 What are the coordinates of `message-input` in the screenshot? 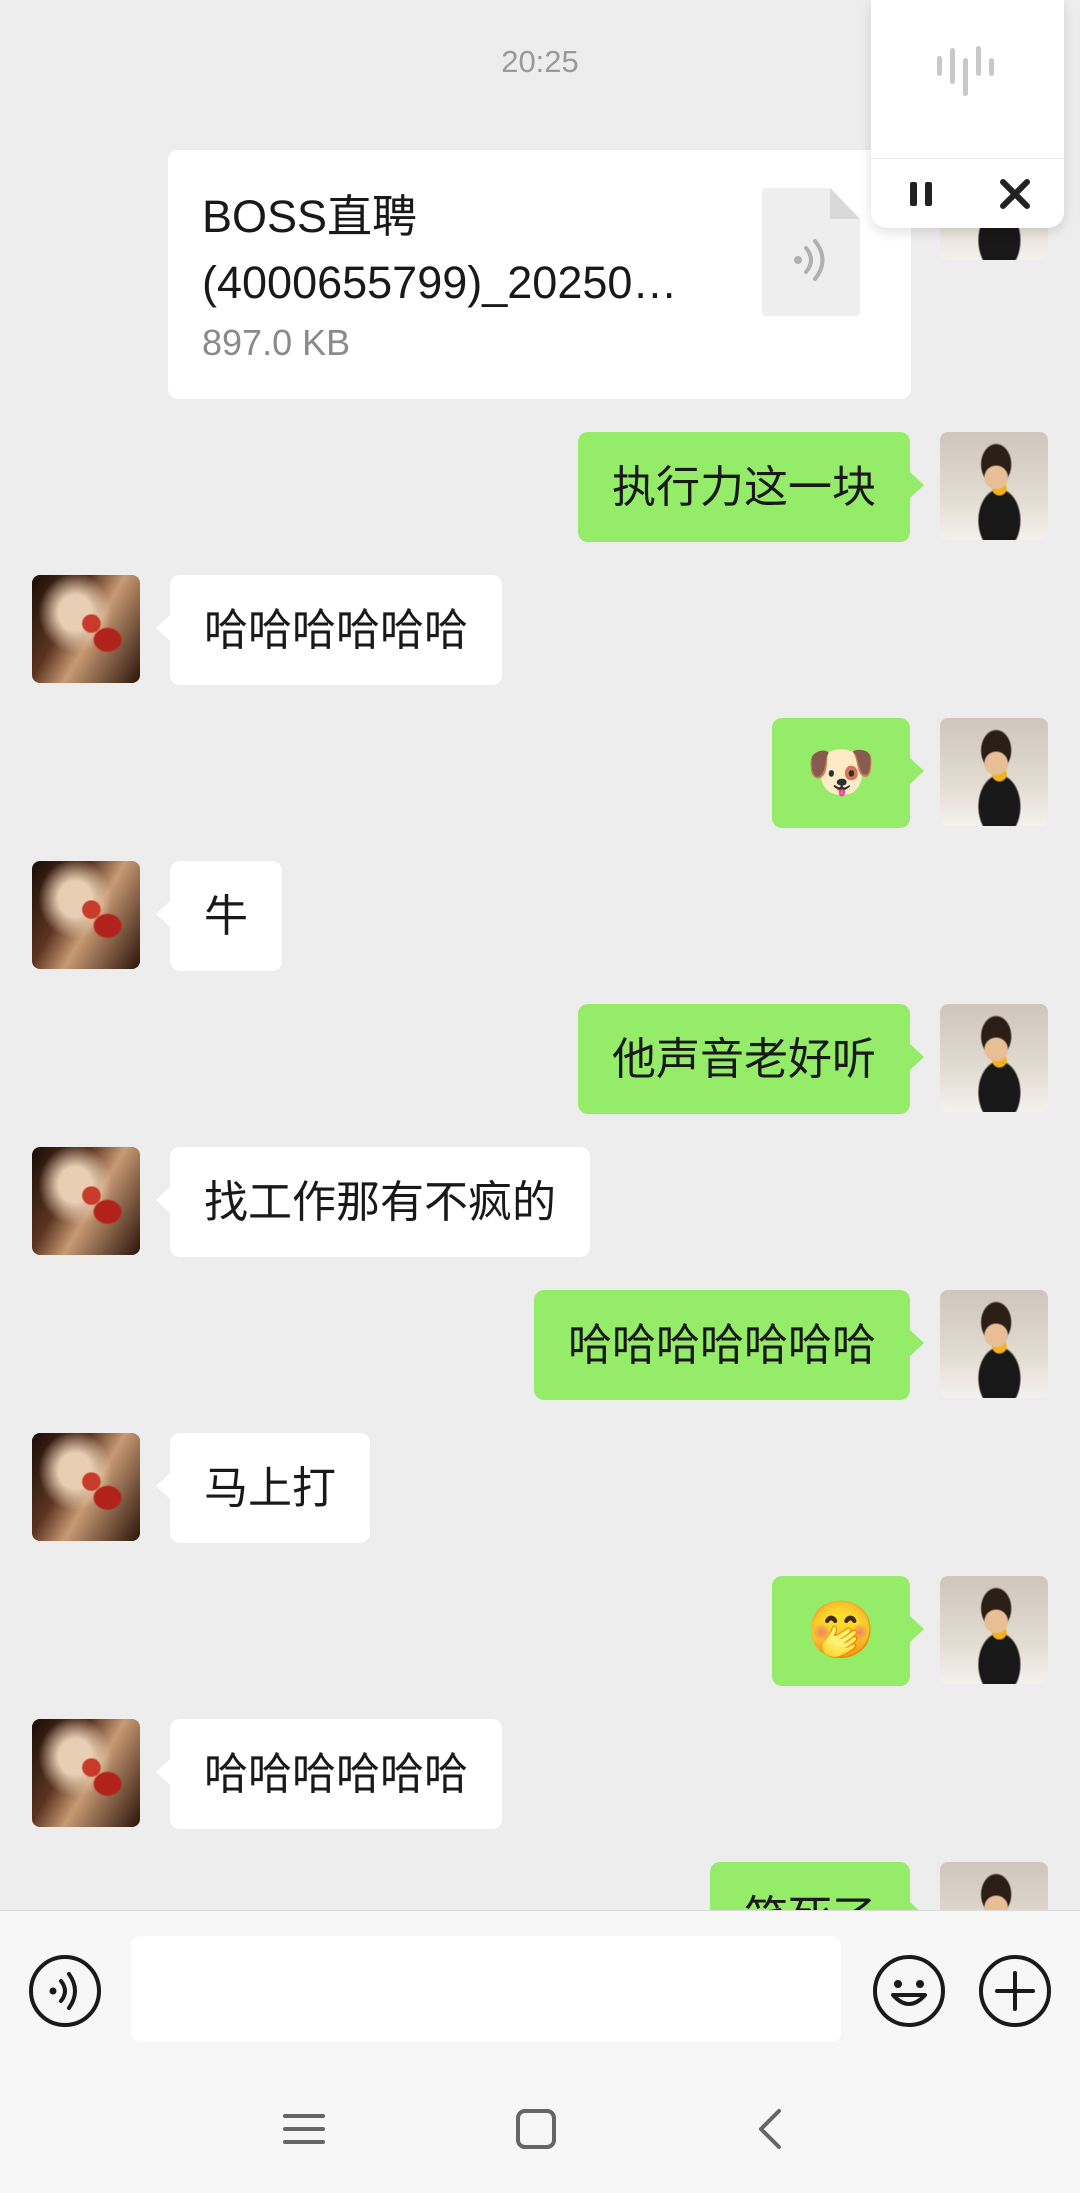 It's located at (486, 1989).